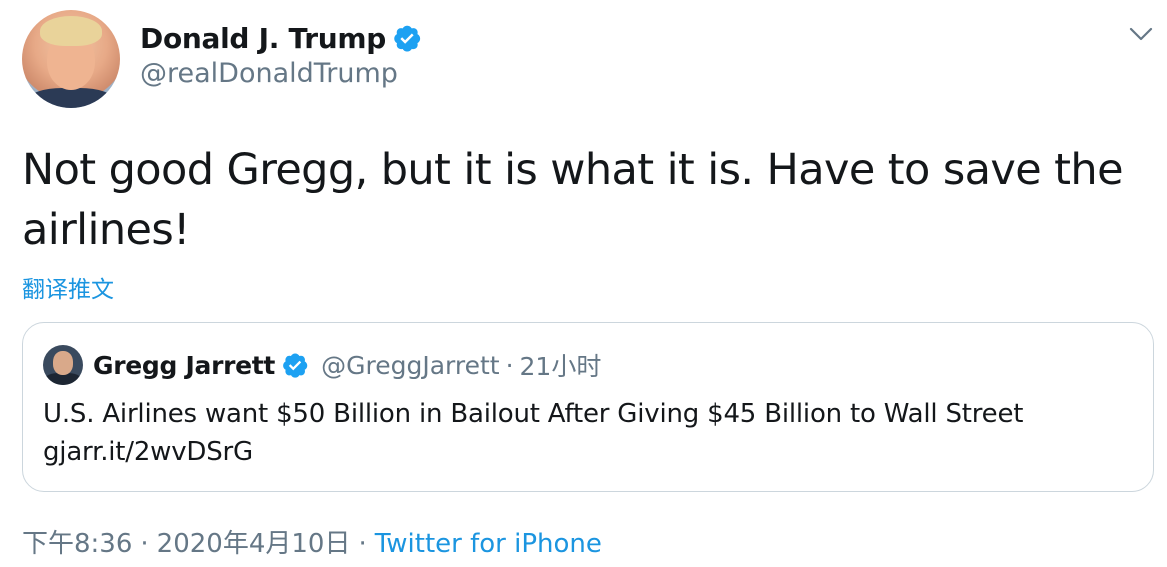 The width and height of the screenshot is (1167, 567). Describe the element at coordinates (410, 365) in the screenshot. I see `quoted-author-handle: @GreggJarrett` at that location.